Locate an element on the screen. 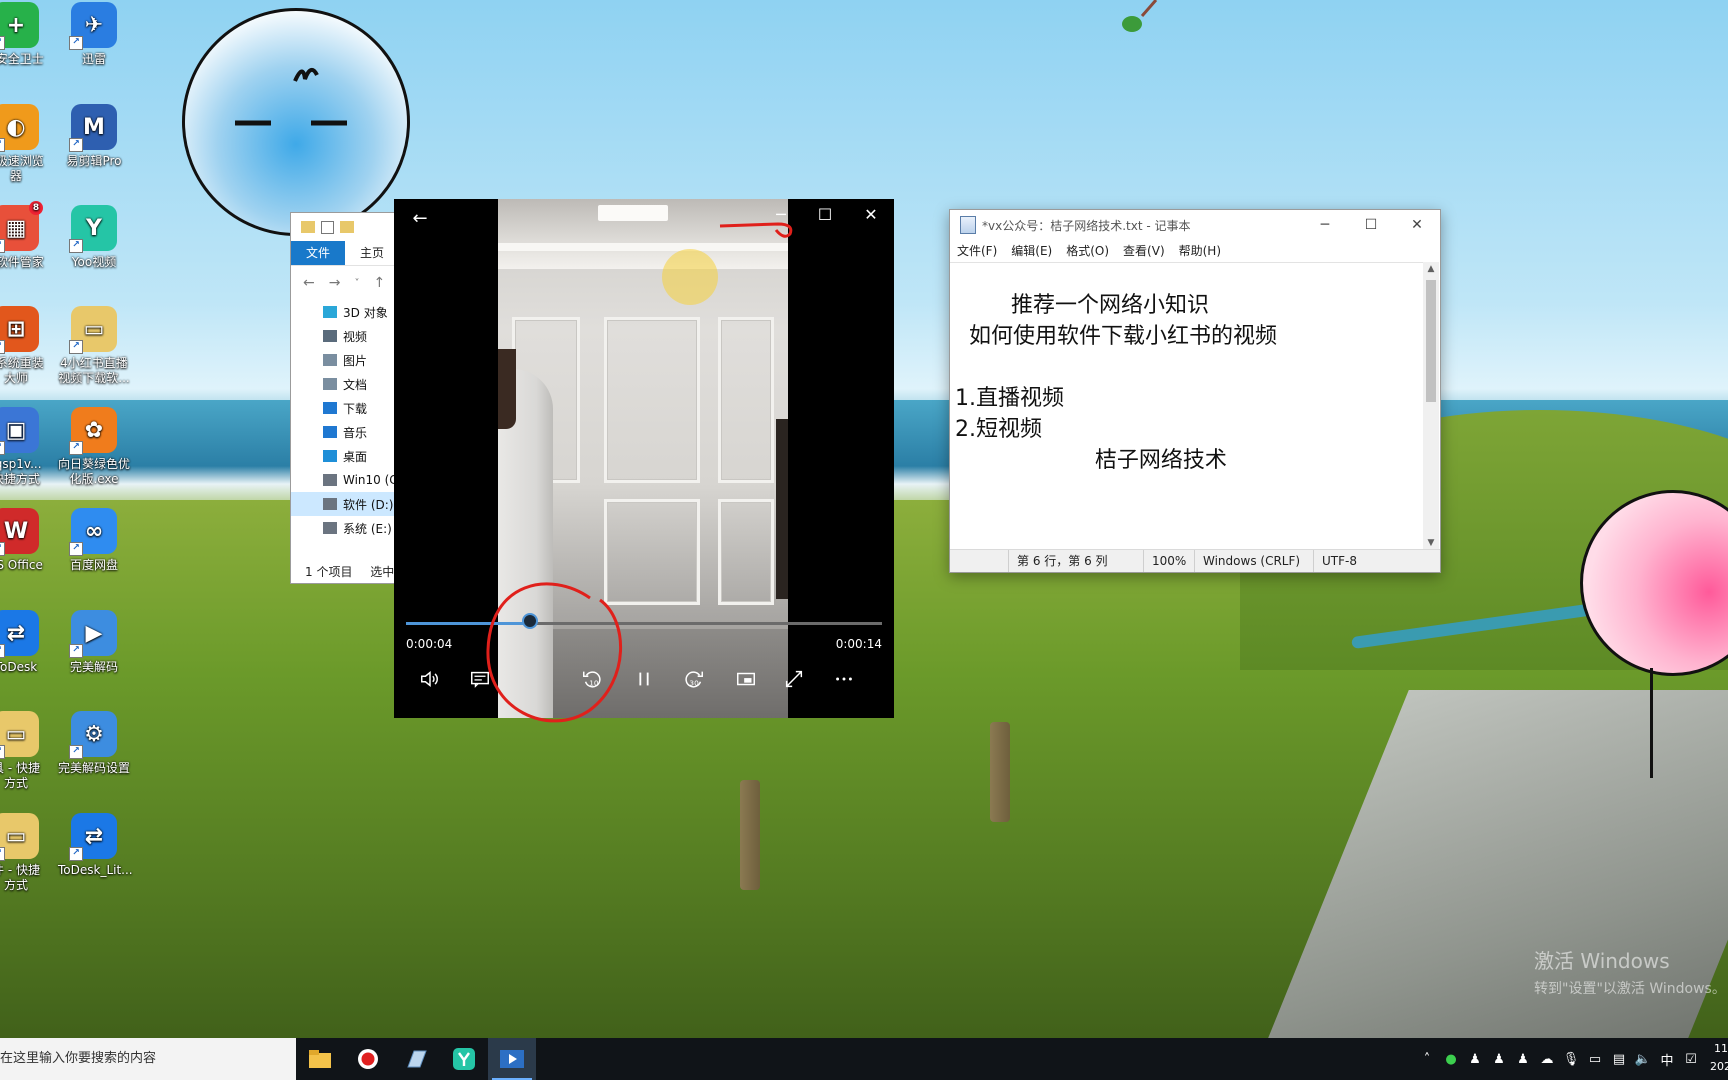 The image size is (1728, 1080). taskbar-notepad is located at coordinates (416, 1059).